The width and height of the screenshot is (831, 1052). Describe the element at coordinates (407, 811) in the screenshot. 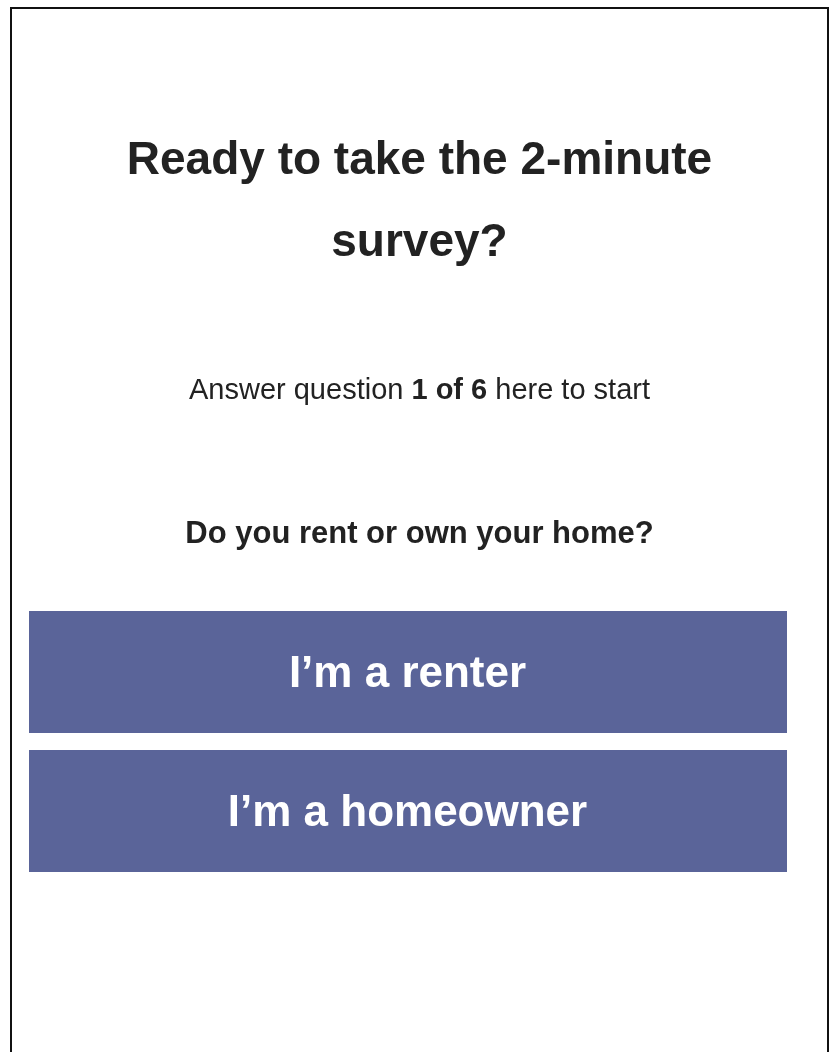

I see `answer-button: I’m a homeowner` at that location.